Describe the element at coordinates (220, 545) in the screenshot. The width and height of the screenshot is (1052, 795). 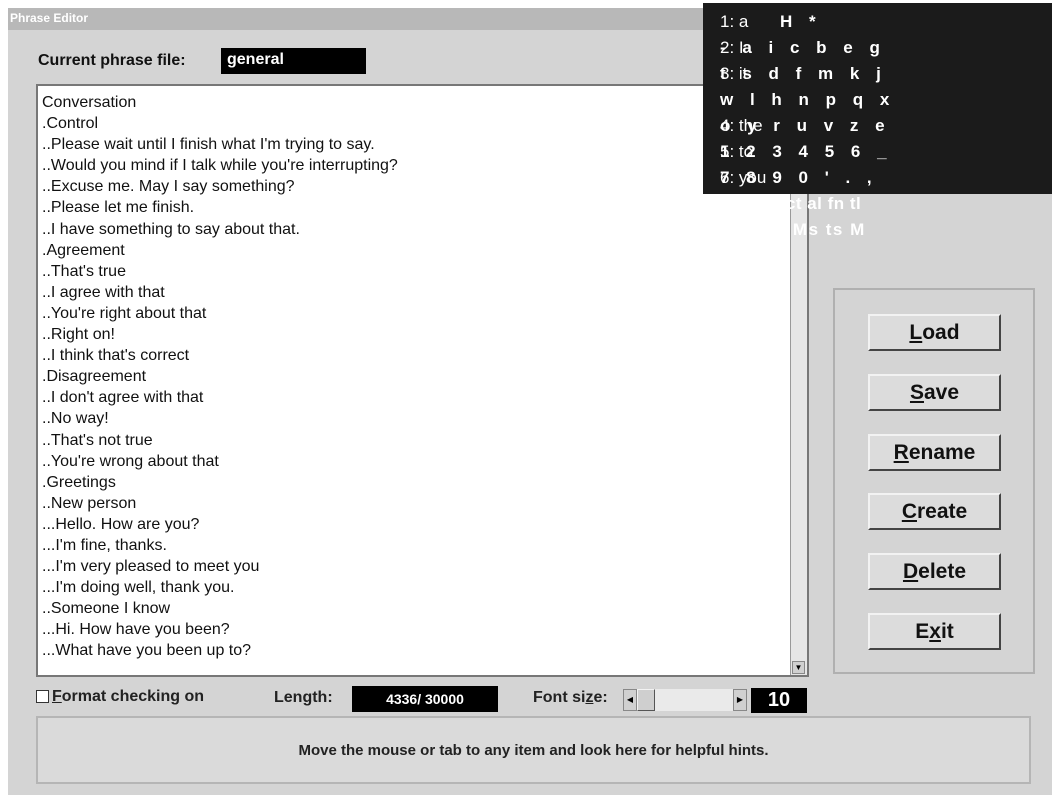
I see `phrase-line: ...I'm fine, thanks.` at that location.